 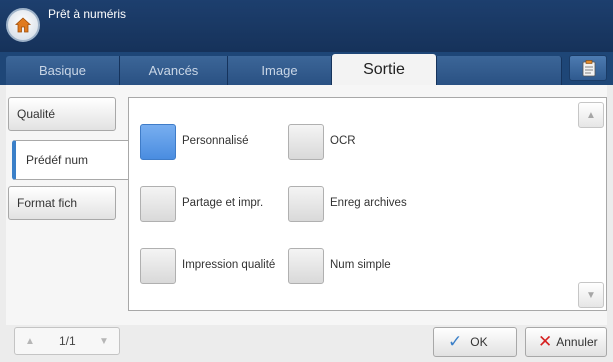 What do you see at coordinates (47, 203) in the screenshot?
I see `sidebar-item-label: Format fich` at bounding box center [47, 203].